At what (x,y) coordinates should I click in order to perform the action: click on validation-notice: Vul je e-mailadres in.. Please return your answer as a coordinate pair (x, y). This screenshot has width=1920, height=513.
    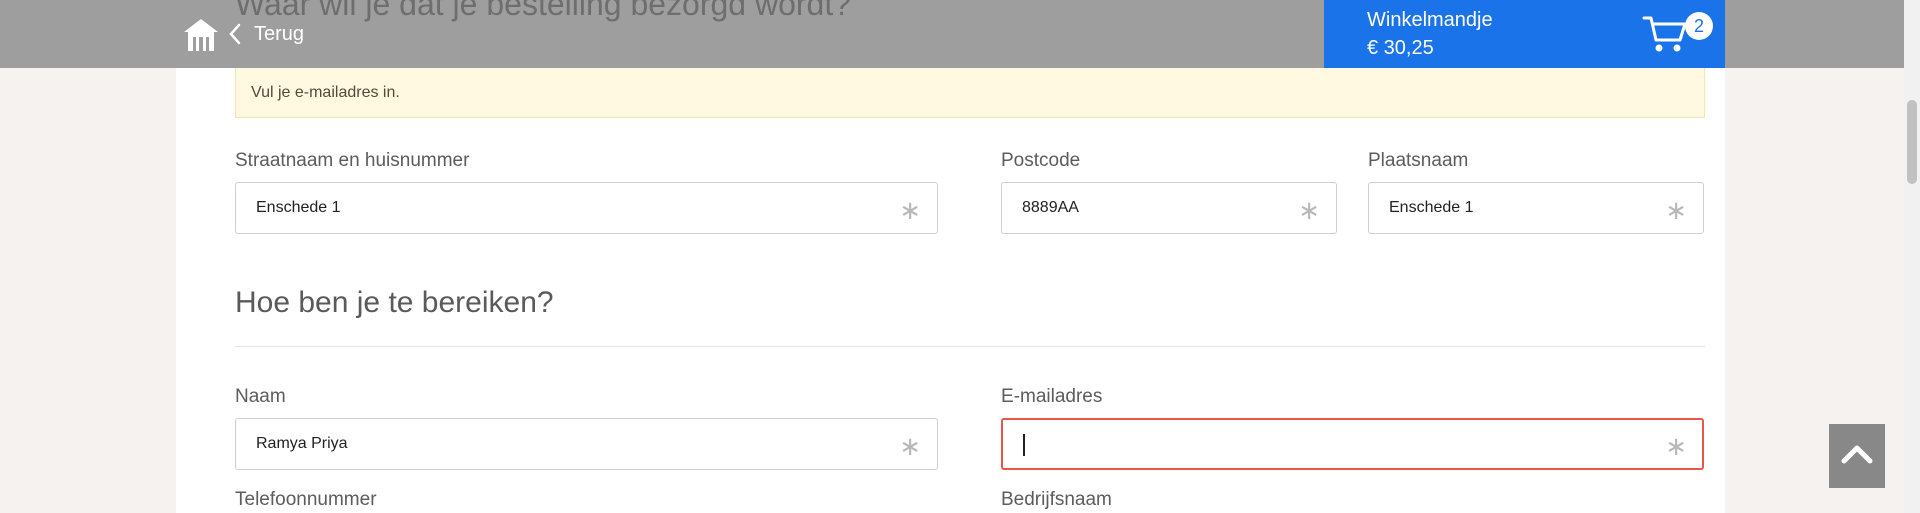
    Looking at the image, I should click on (970, 93).